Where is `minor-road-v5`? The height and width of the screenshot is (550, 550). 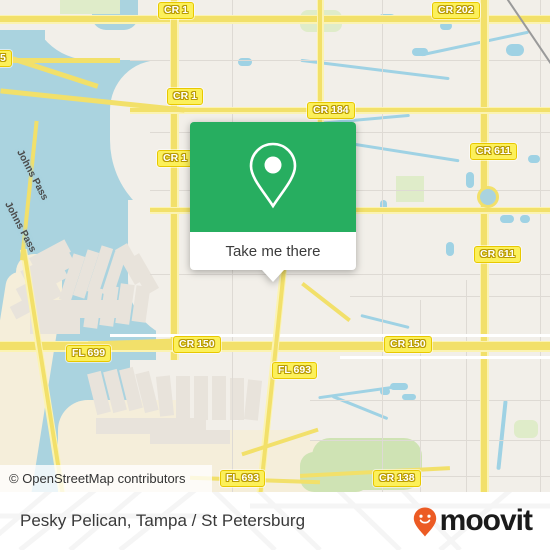 minor-road-v5 is located at coordinates (541, 246).